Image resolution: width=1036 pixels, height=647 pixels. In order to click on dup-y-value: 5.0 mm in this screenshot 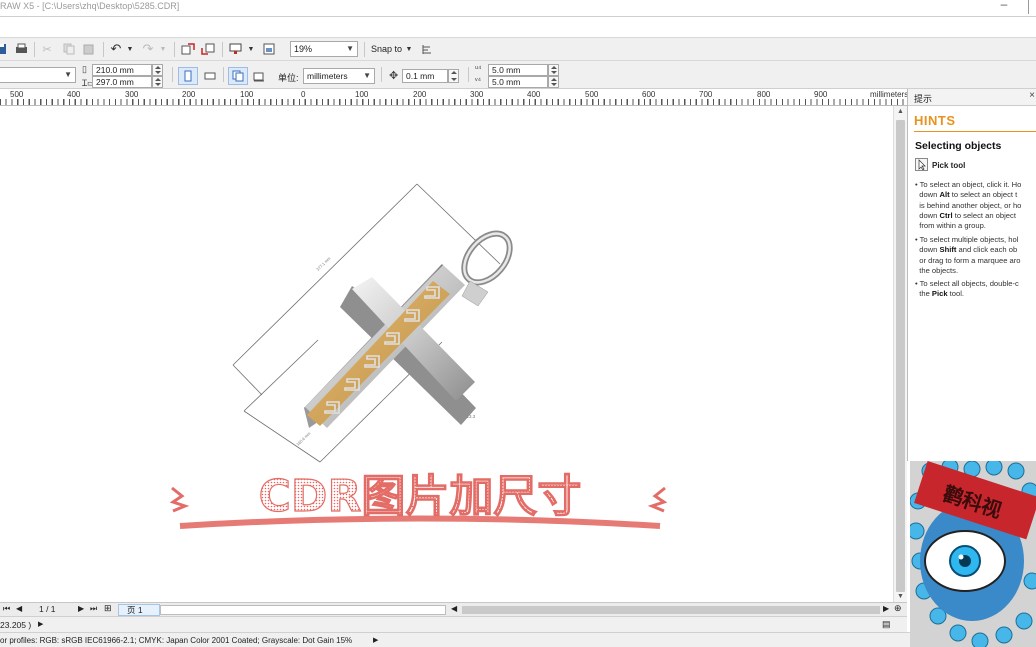, I will do `click(506, 82)`.